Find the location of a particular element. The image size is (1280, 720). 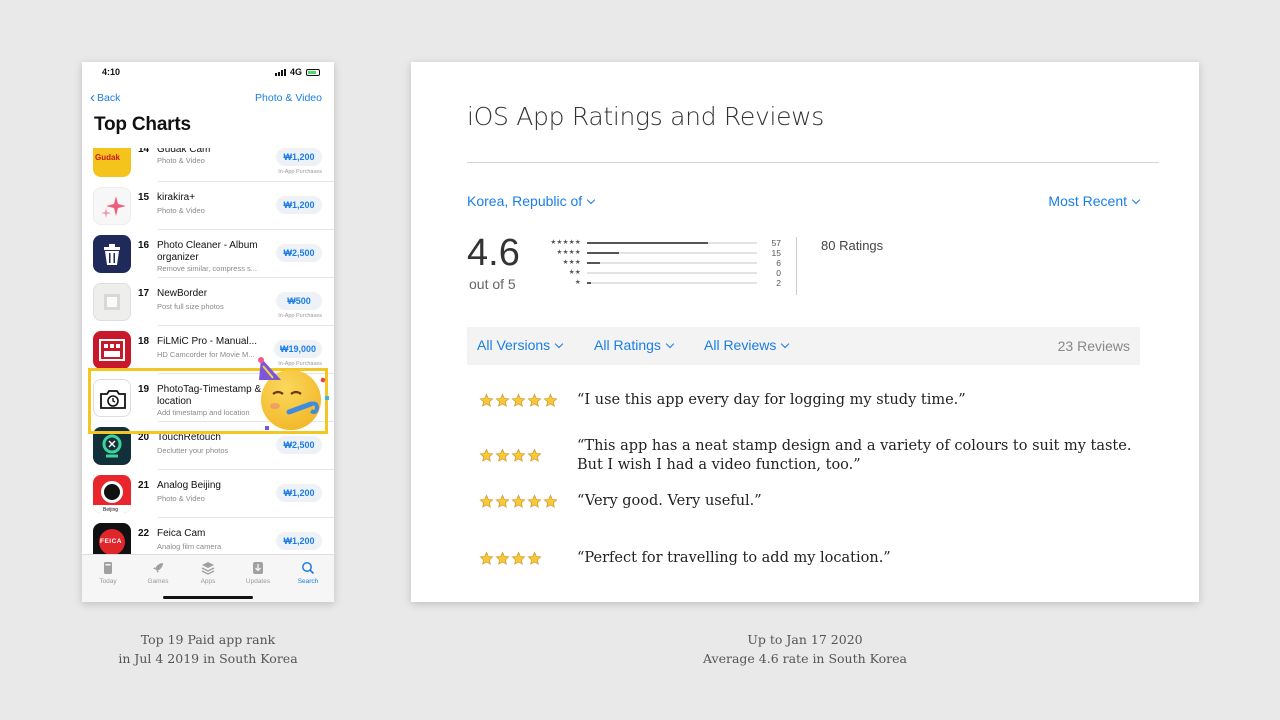

app-name: Photo Cleaner - Album organizer is located at coordinates (207, 251).